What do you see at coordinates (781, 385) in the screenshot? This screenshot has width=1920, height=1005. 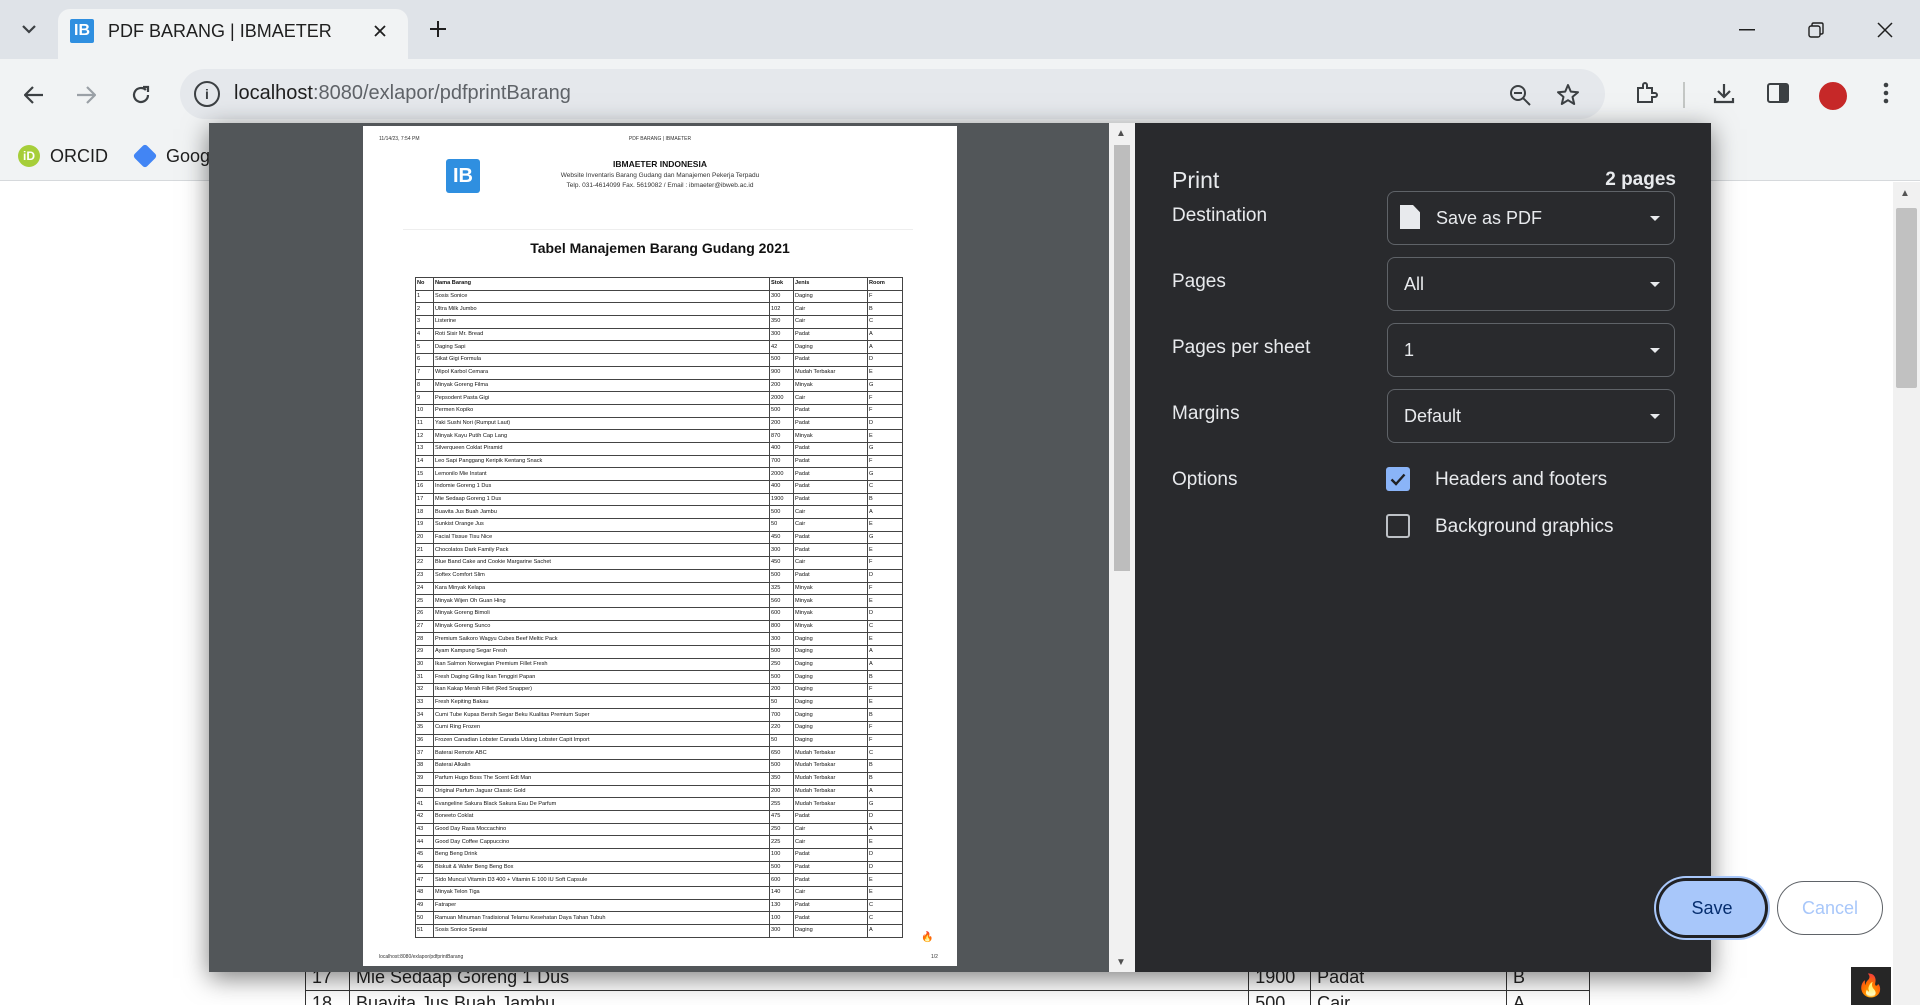 I see `cell-stok: 200` at bounding box center [781, 385].